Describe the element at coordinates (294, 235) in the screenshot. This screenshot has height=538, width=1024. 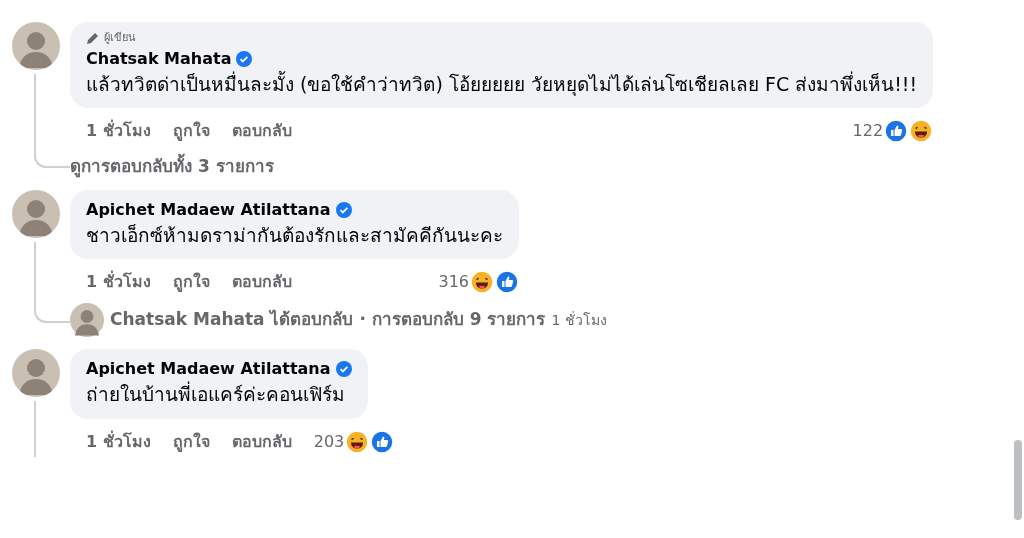
I see `comment-text: ชาวเอ็กซ์ห้ามดราม่ากันต้องรักและสามัคคีกันนะคะ` at that location.